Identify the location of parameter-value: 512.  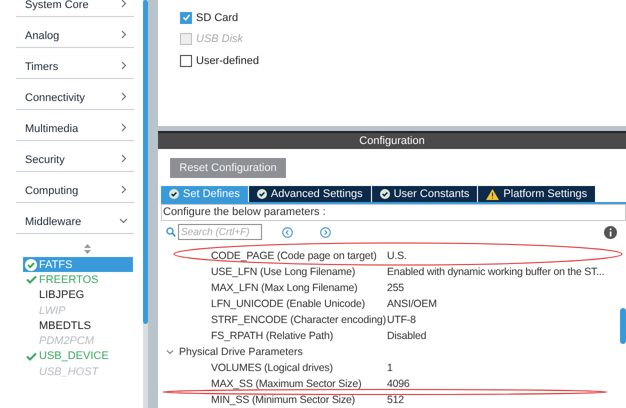
(395, 400).